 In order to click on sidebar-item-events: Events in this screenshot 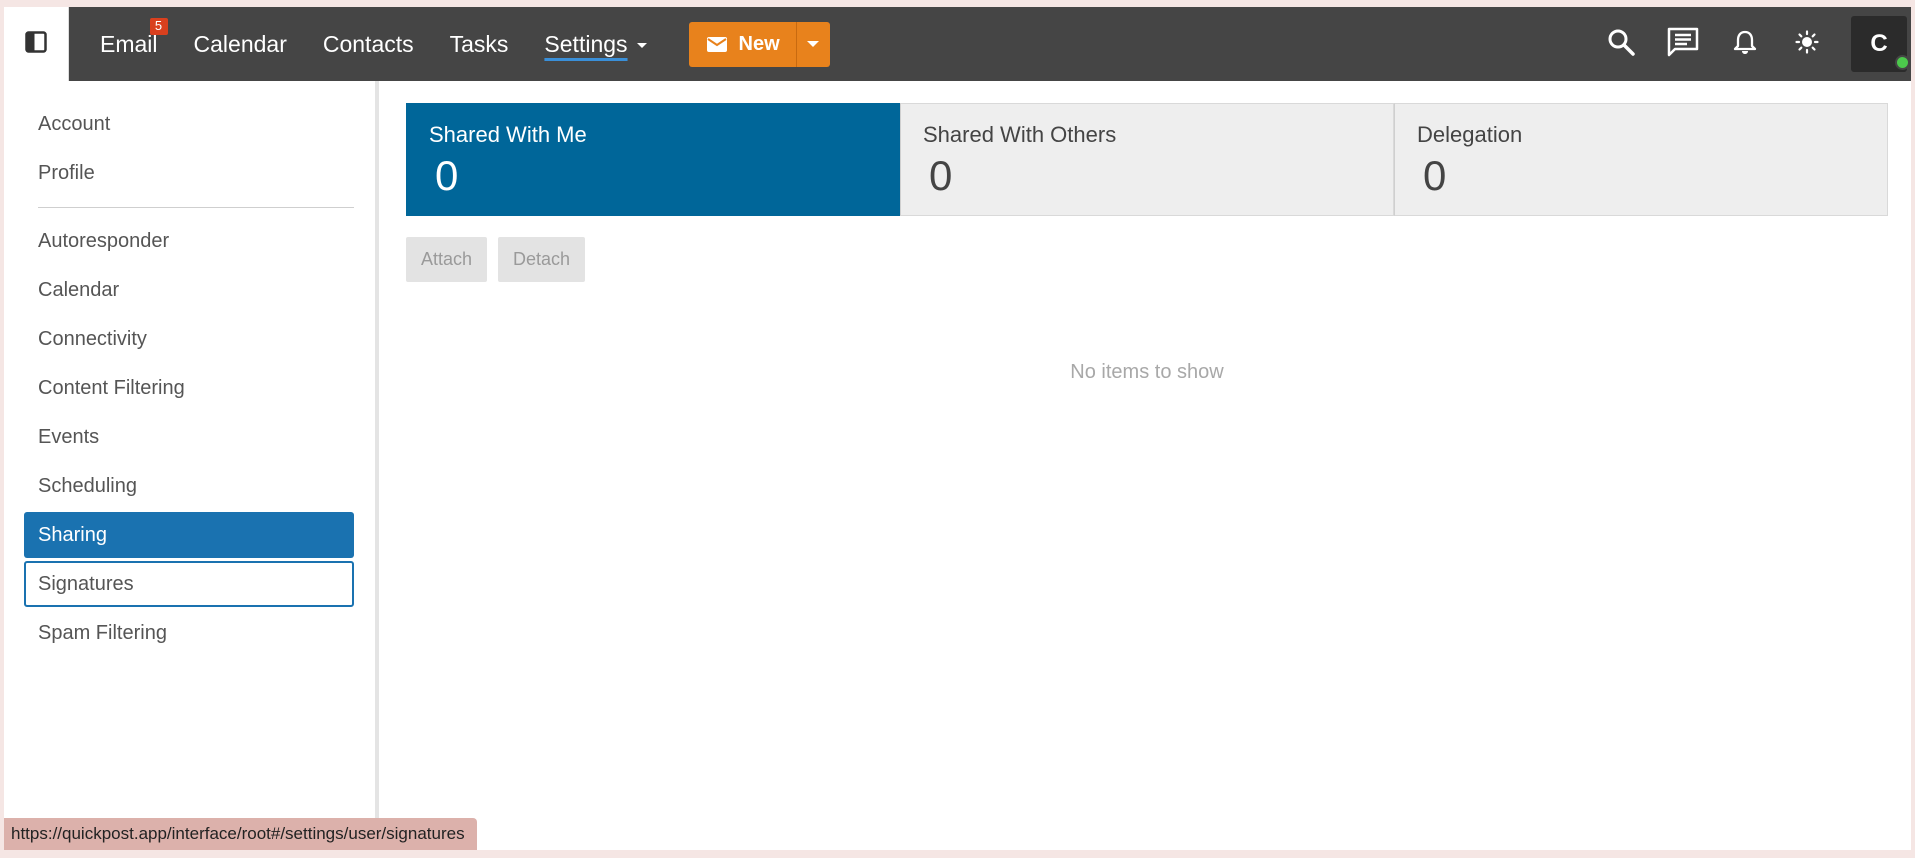, I will do `click(189, 437)`.